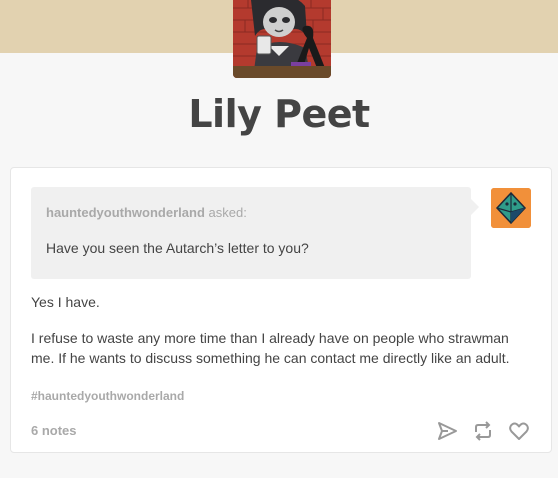  I want to click on notes-count: 6 notes, so click(54, 430).